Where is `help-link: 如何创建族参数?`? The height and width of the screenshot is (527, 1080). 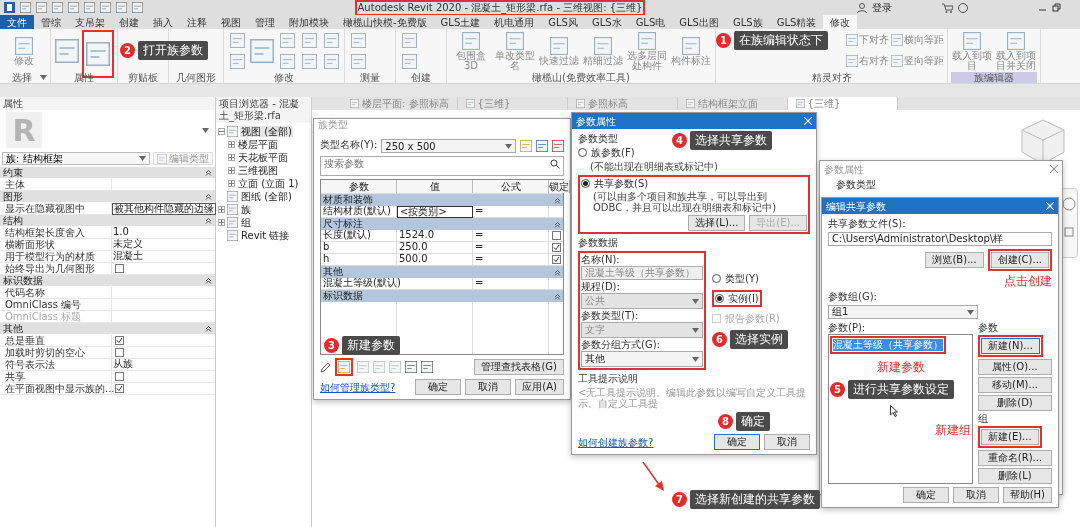
help-link: 如何创建族参数? is located at coordinates (616, 442).